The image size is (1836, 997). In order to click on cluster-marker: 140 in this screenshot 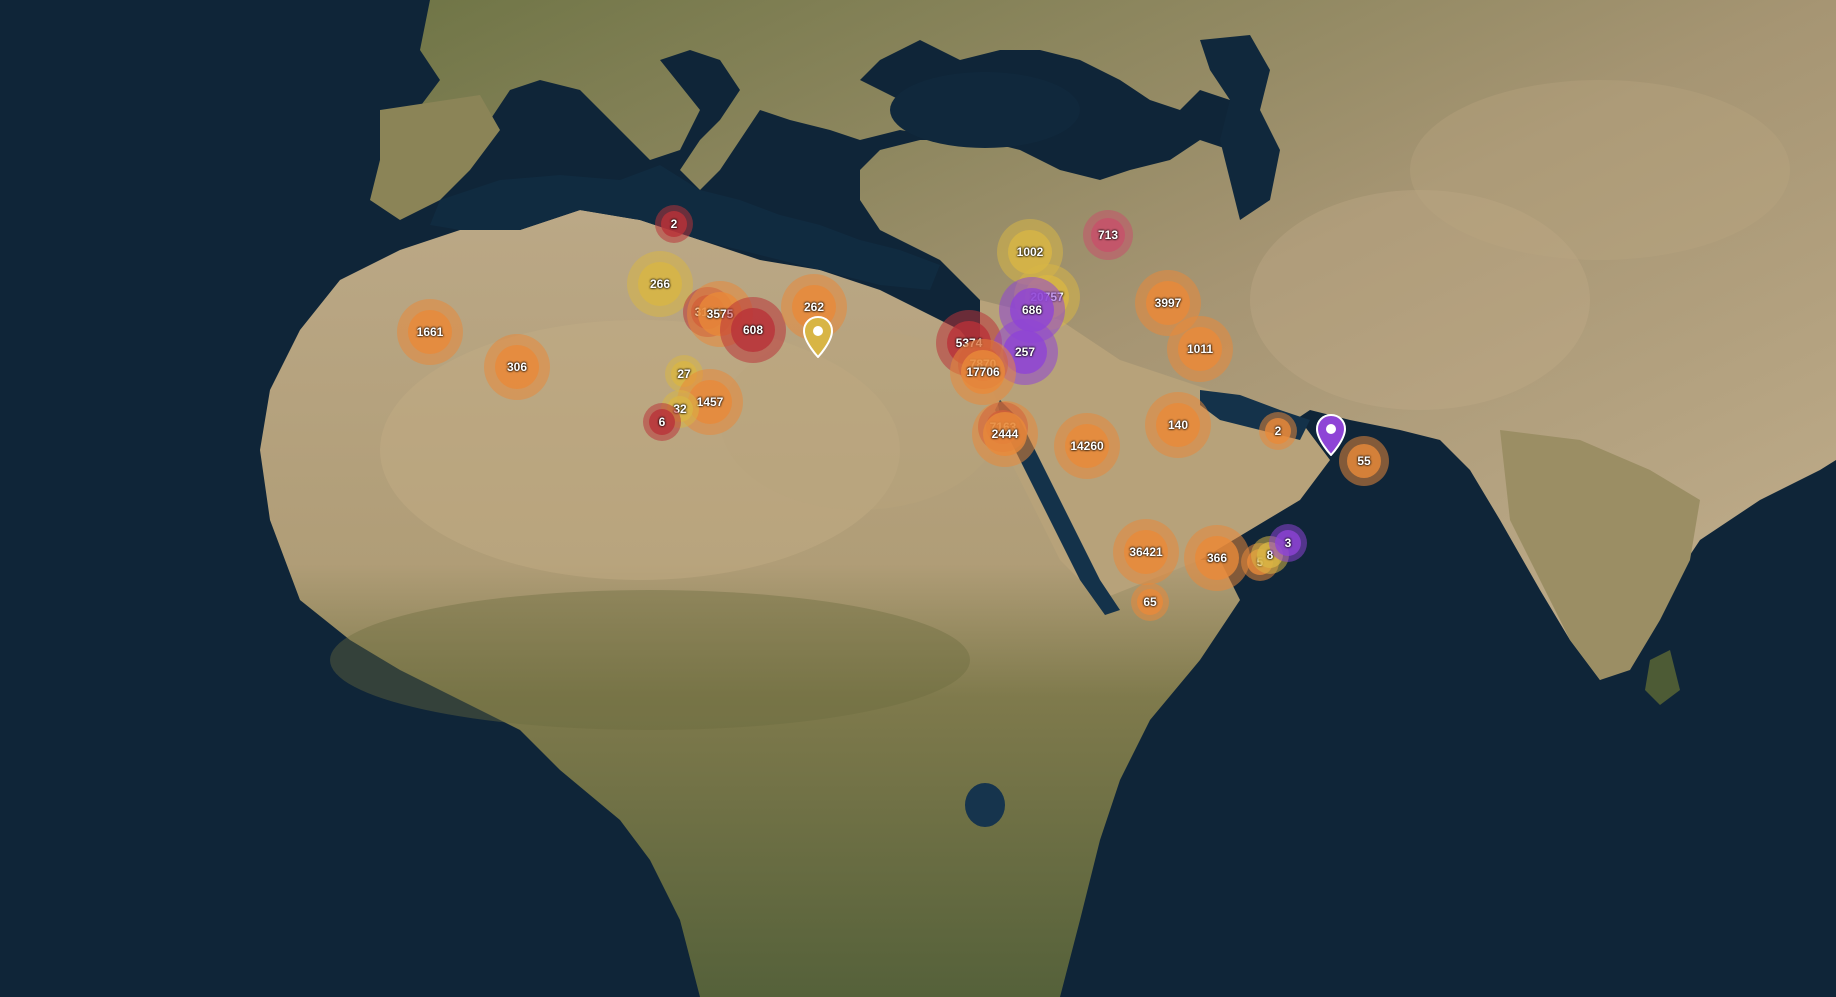, I will do `click(1178, 425)`.